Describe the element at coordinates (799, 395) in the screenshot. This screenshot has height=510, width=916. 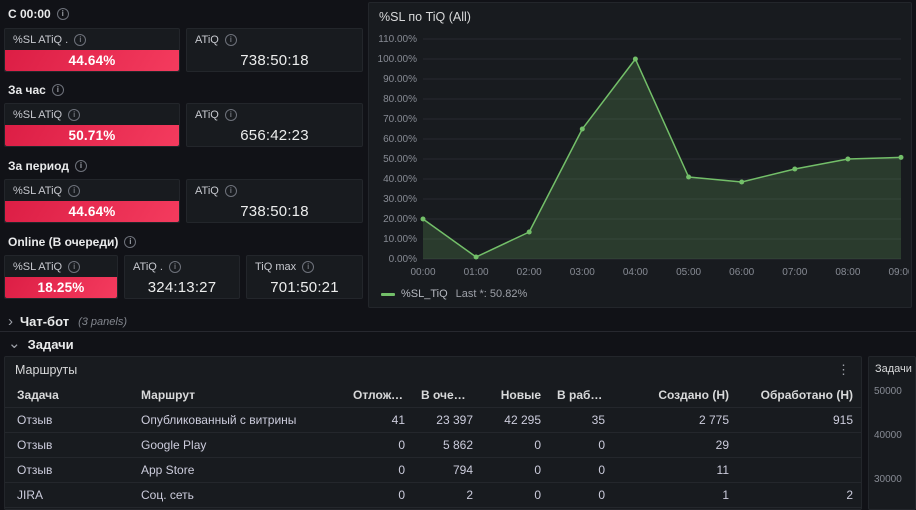
I see `column-header: Обработано (Н)` at that location.